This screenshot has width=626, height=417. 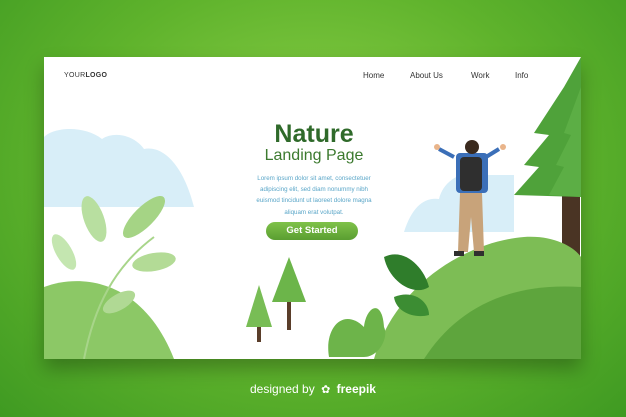 What do you see at coordinates (314, 190) in the screenshot?
I see `hero-body-line: adipiscing elit, sed diam nonummy nibh` at bounding box center [314, 190].